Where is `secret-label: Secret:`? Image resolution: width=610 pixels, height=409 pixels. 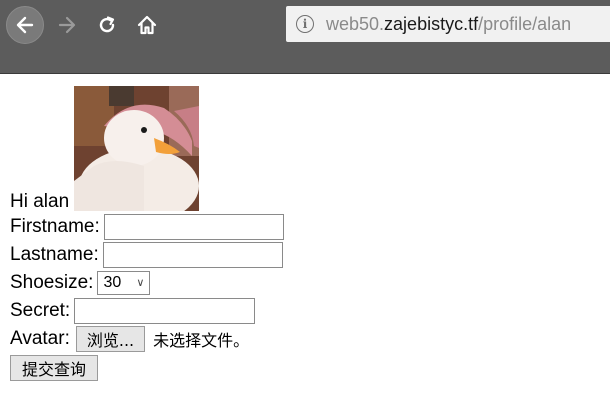 secret-label: Secret: is located at coordinates (40, 310).